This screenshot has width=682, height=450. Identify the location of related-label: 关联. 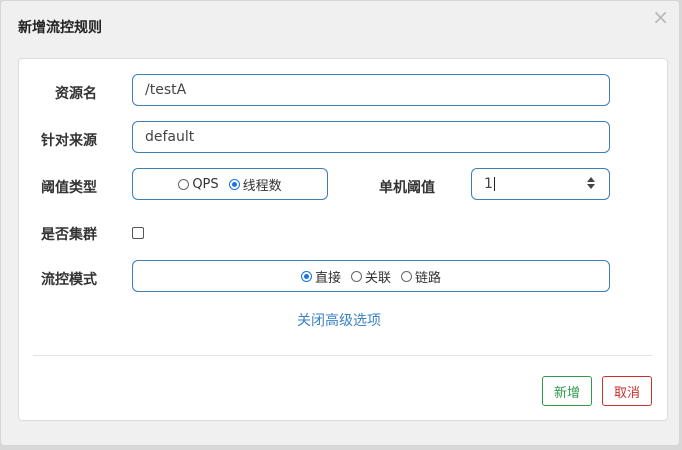
(377, 278).